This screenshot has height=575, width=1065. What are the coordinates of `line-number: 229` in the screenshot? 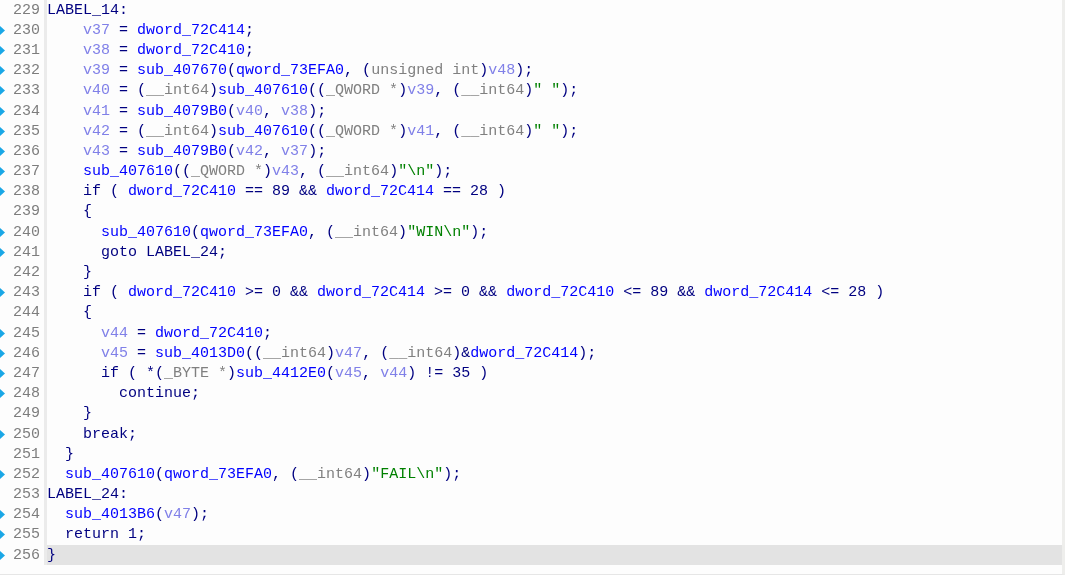 It's located at (26, 10).